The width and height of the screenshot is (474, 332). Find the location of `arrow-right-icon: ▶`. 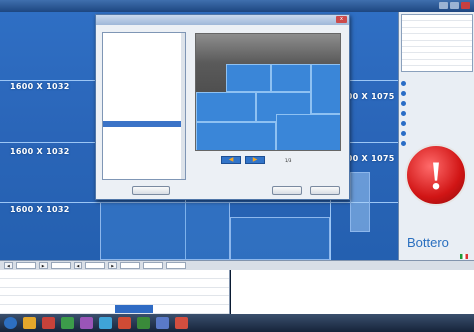

arrow-right-icon: ▶ is located at coordinates (255, 159).